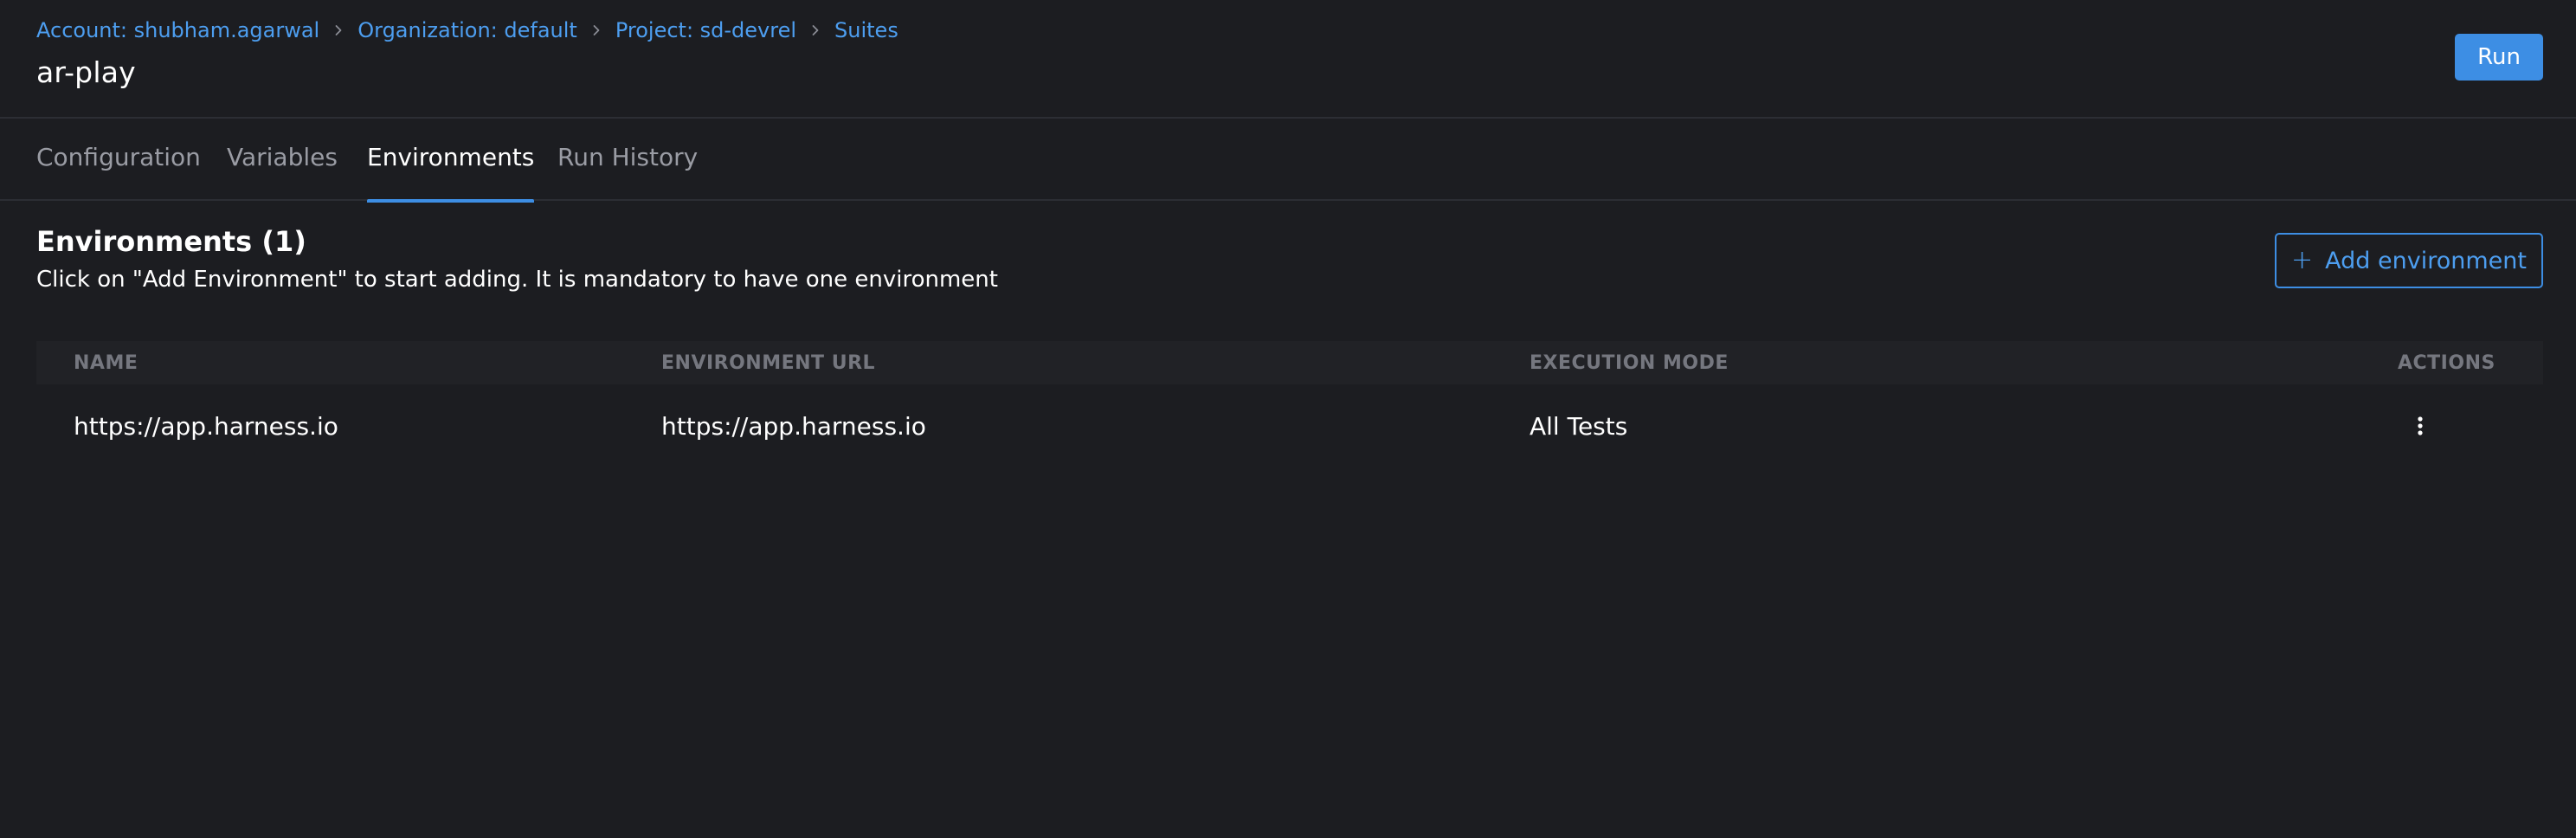  Describe the element at coordinates (793, 426) in the screenshot. I see `cell-environment-url: https://app.harness.io` at that location.